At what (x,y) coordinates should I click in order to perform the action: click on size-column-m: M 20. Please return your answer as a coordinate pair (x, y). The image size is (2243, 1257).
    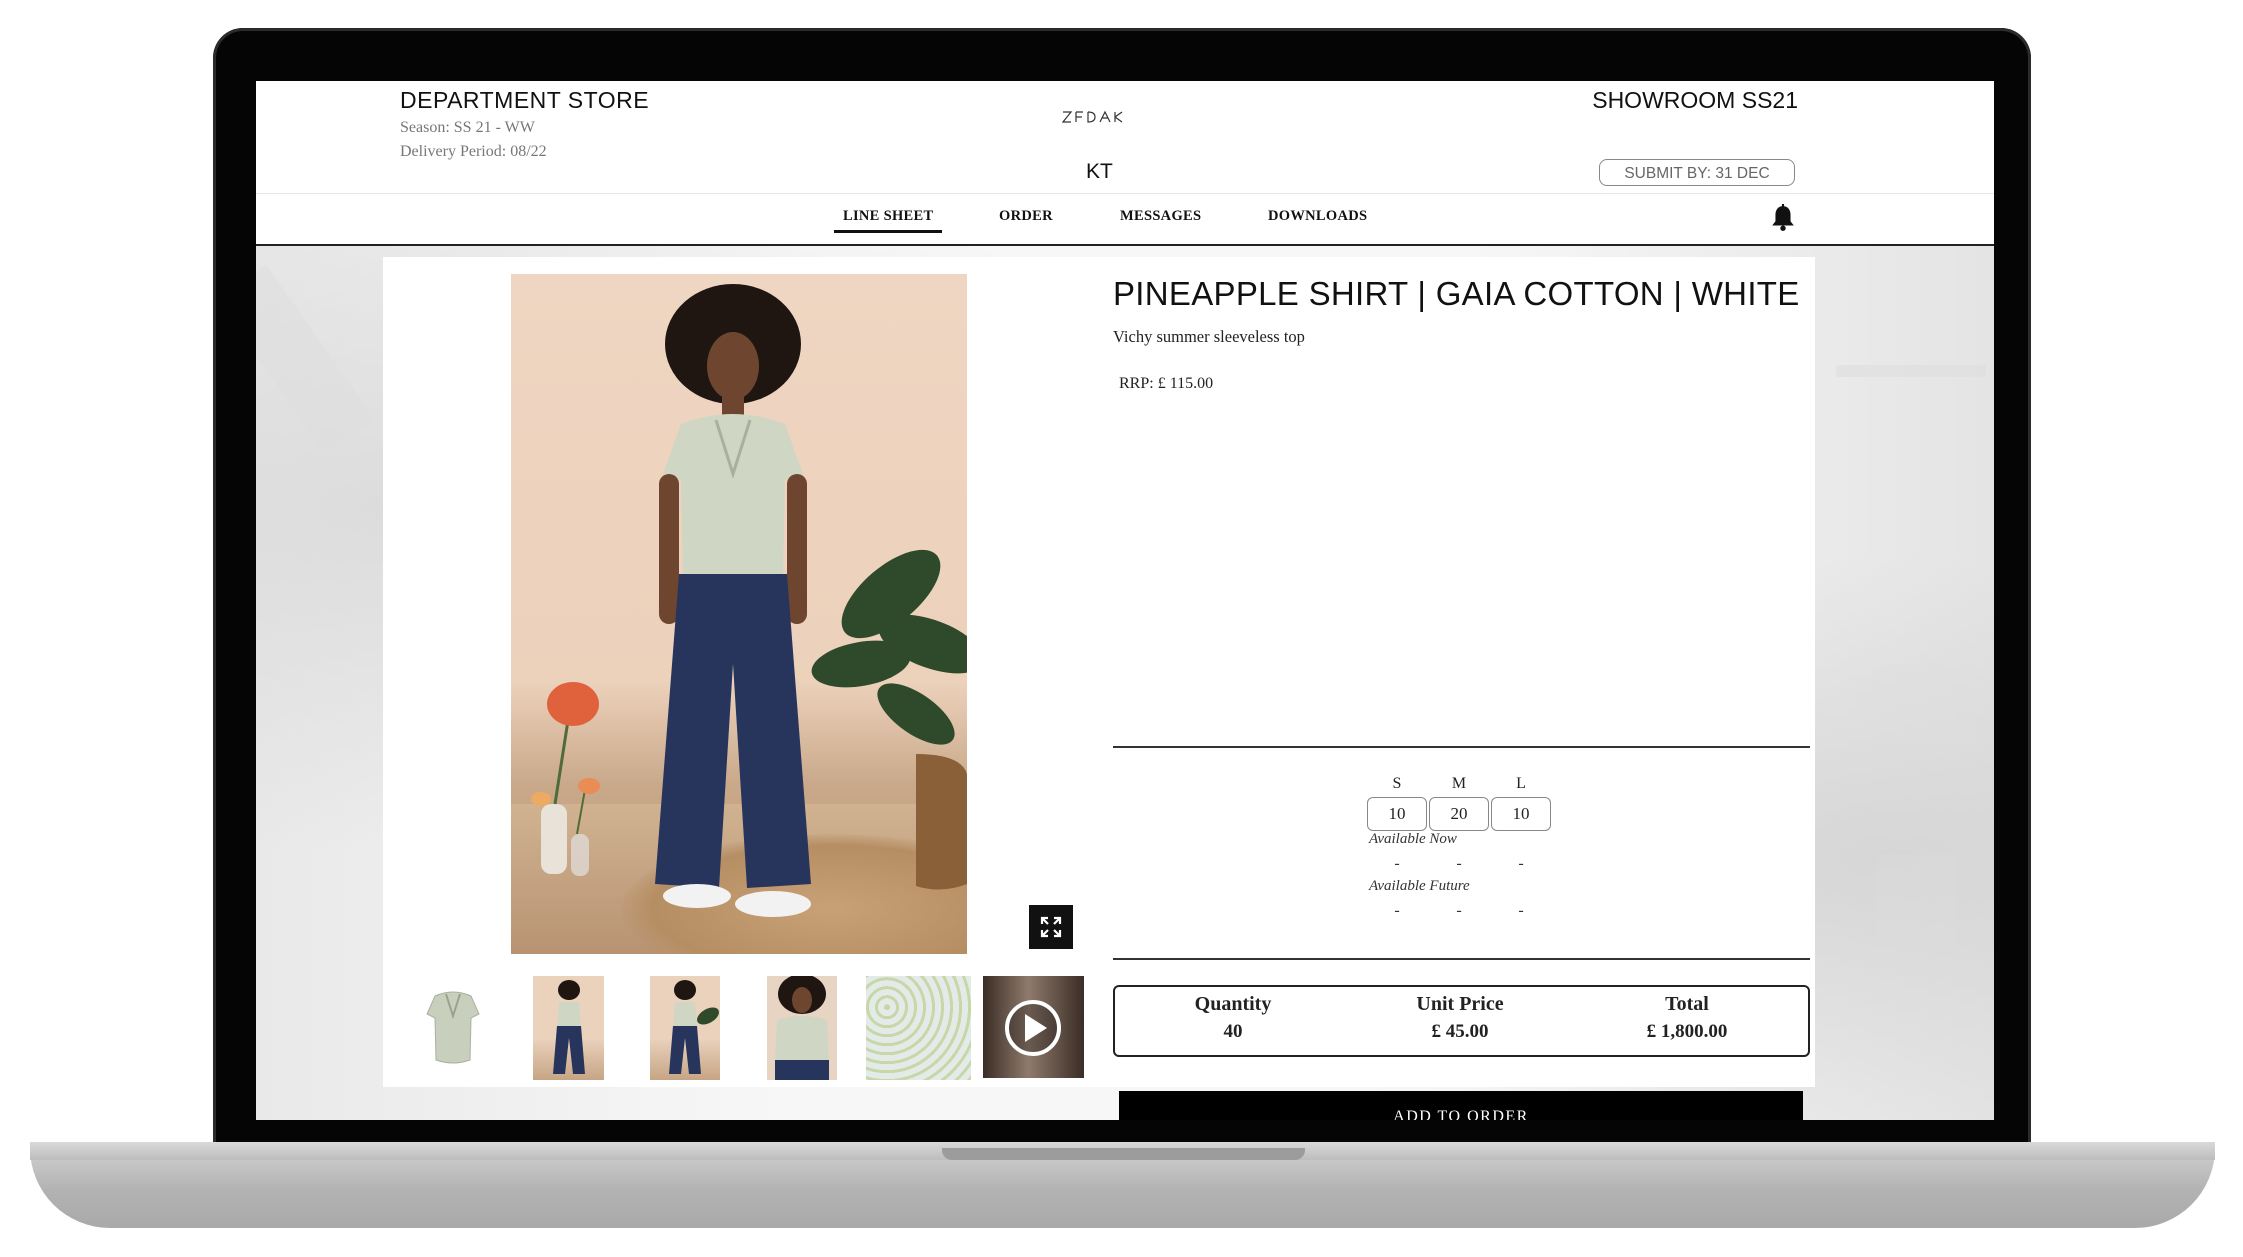
    Looking at the image, I should click on (1459, 803).